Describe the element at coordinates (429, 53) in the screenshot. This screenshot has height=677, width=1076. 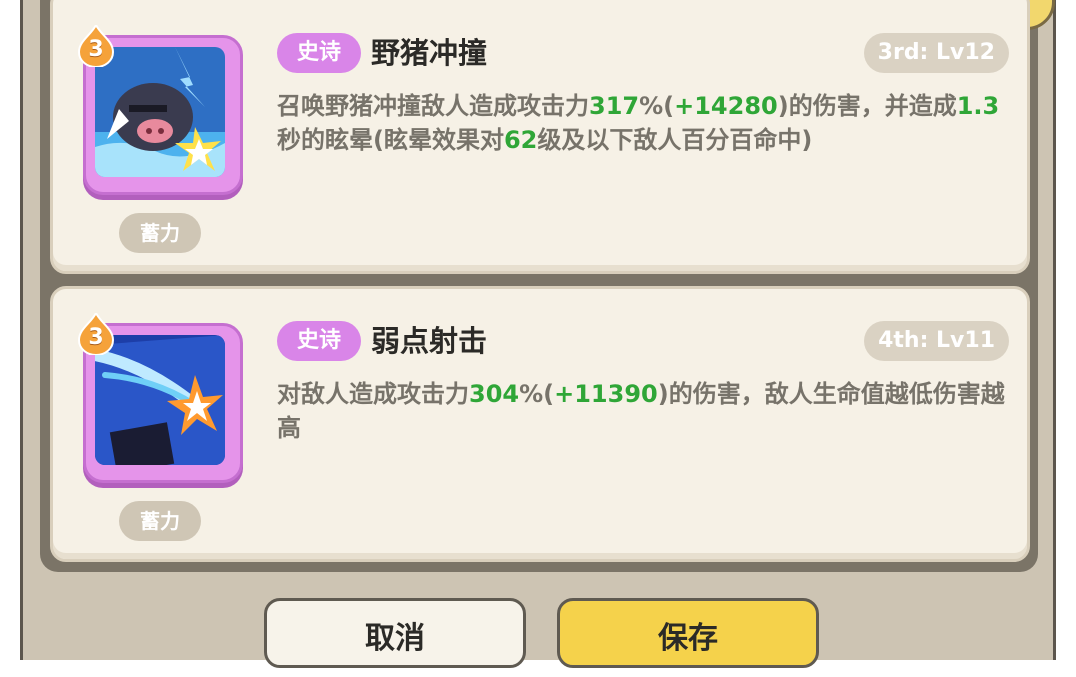
I see `skill-name: 野猪冲撞` at that location.